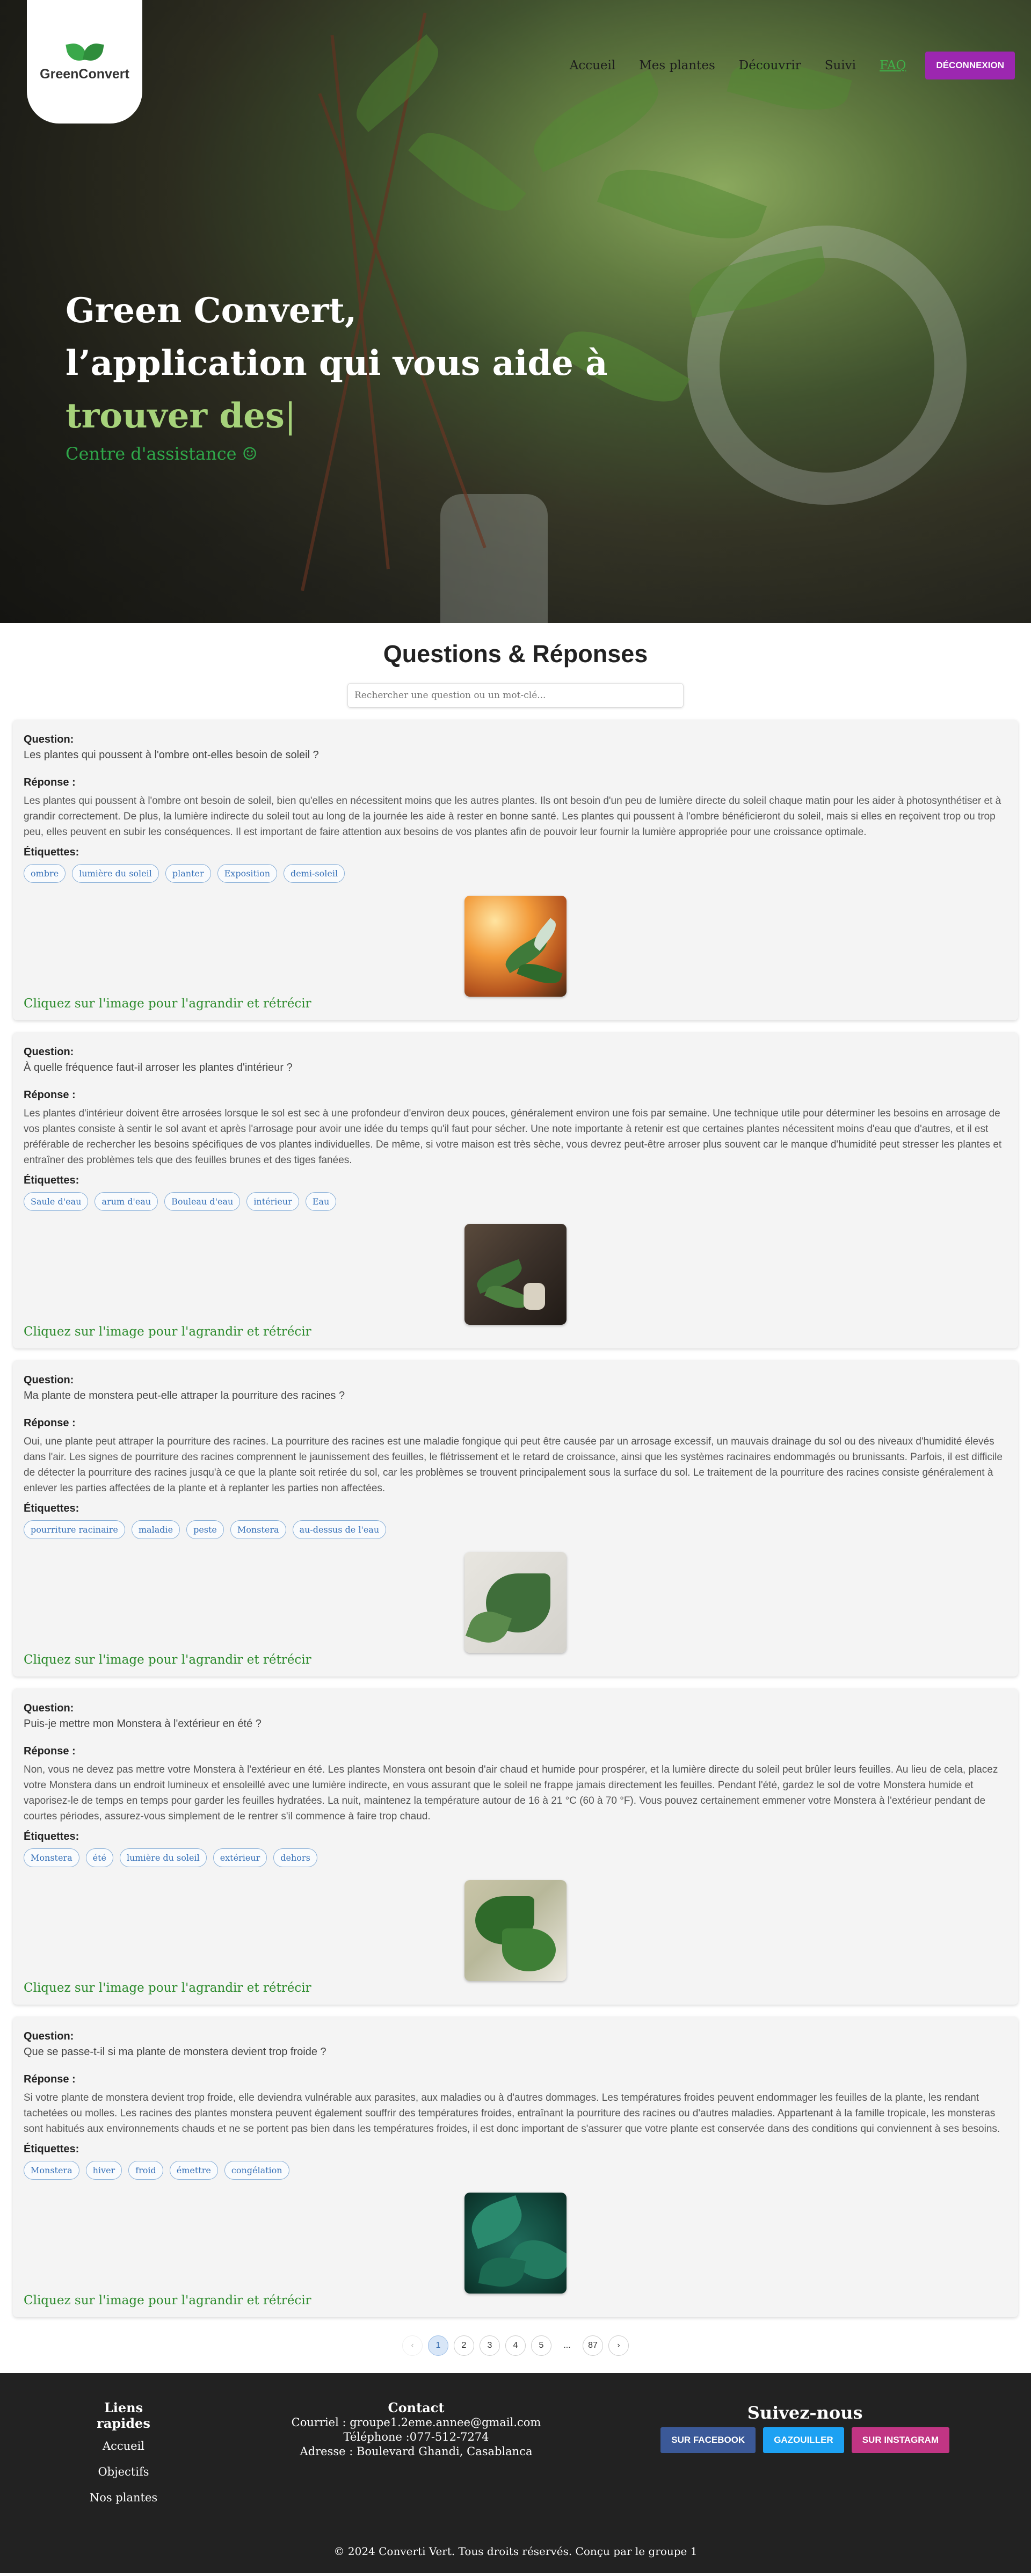  I want to click on nav-link-decouvrir: Découvrir, so click(770, 65).